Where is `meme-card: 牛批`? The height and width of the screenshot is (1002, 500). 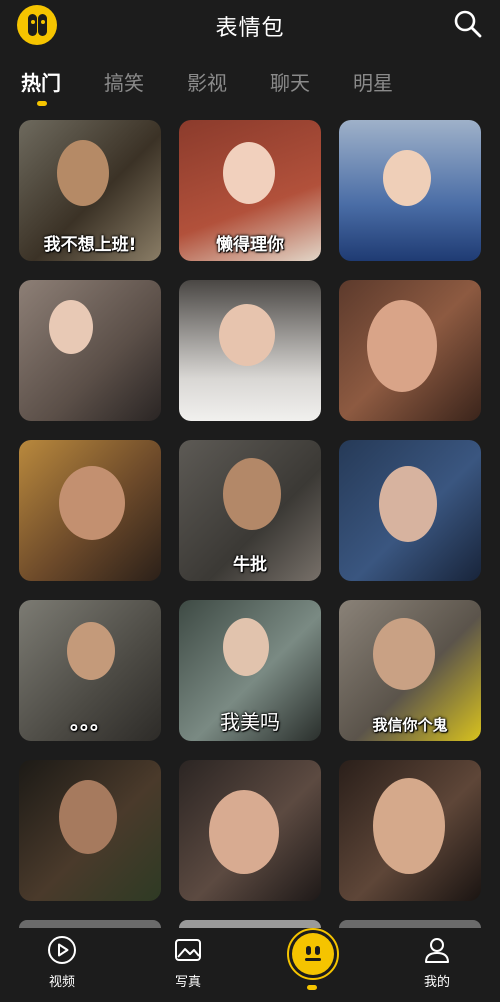 meme-card: 牛批 is located at coordinates (250, 510).